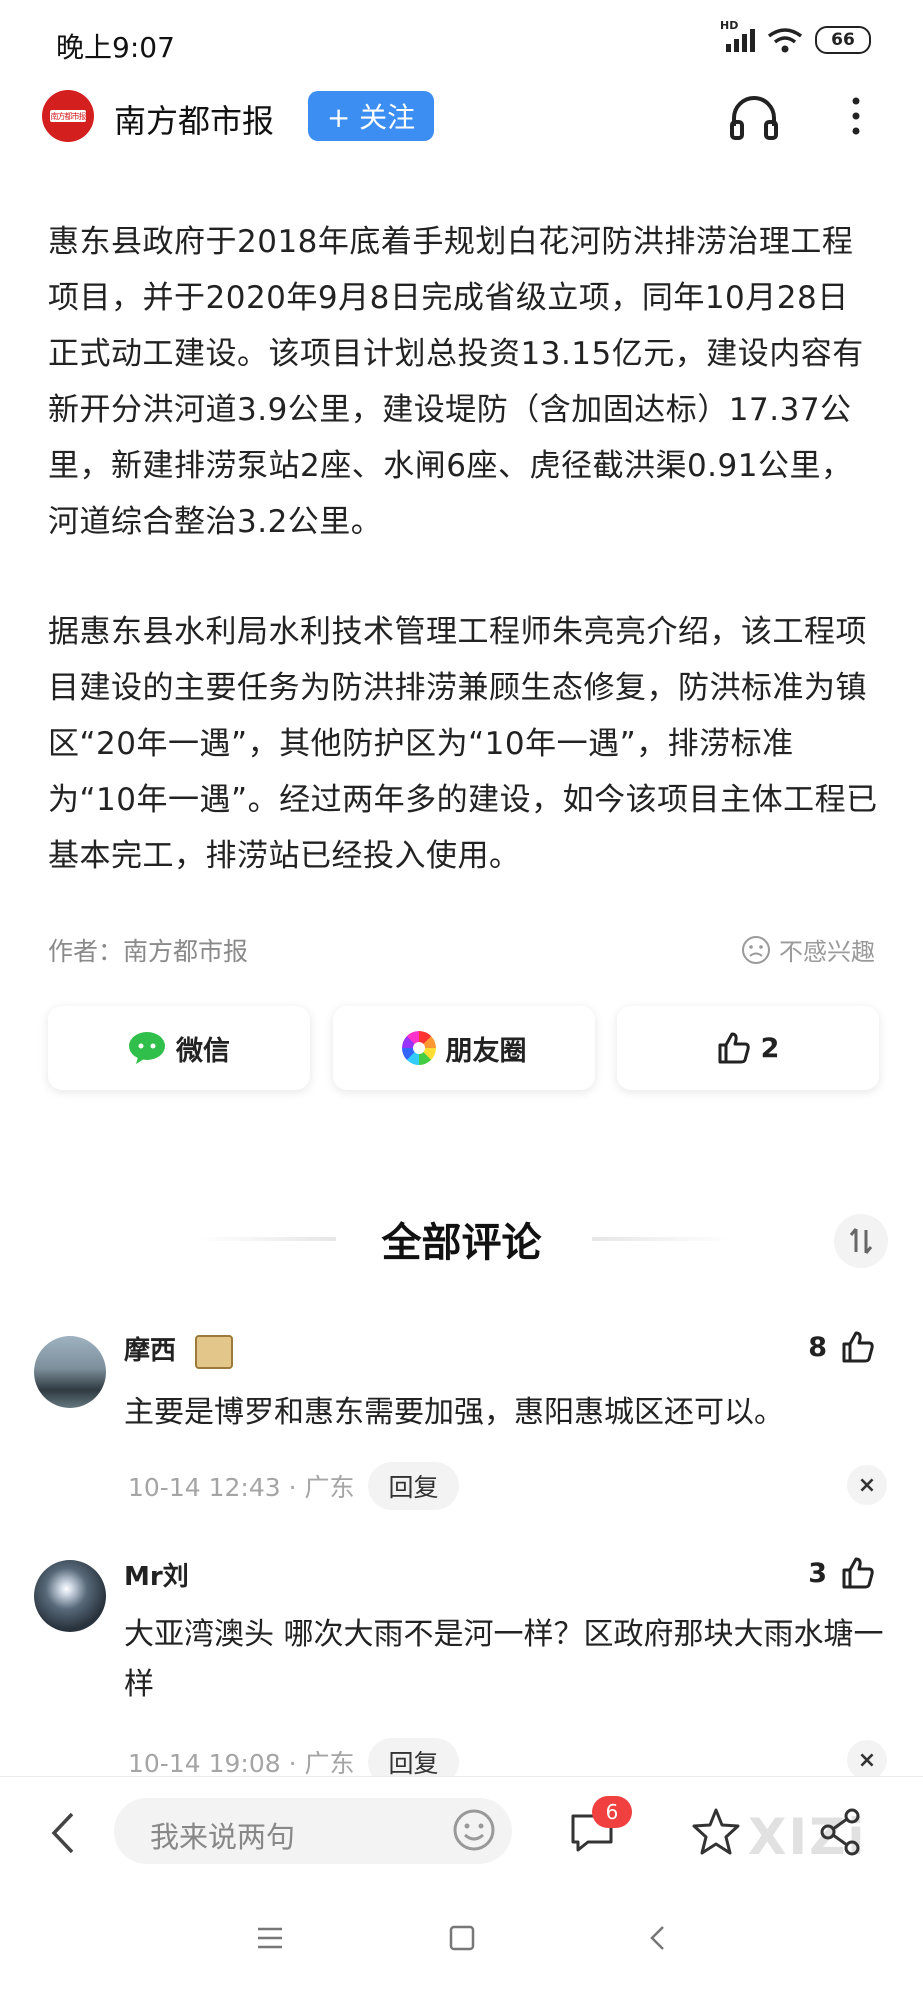 This screenshot has height=2000, width=923. What do you see at coordinates (147, 1048) in the screenshot?
I see `wechat-icon` at bounding box center [147, 1048].